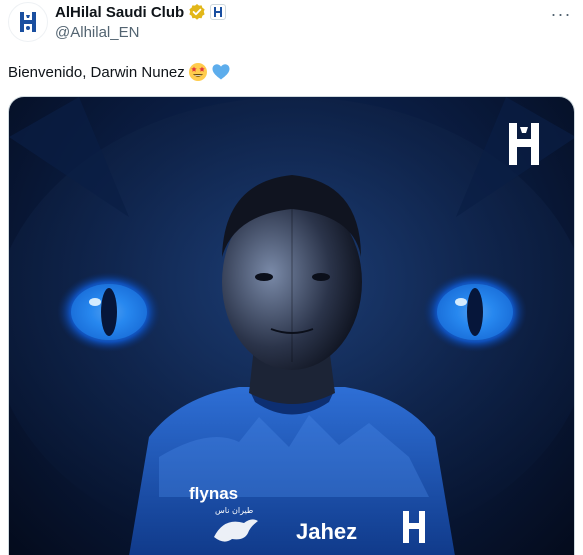 This screenshot has height=555, width=583. I want to click on star-struck-emoji-icon, so click(198, 72).